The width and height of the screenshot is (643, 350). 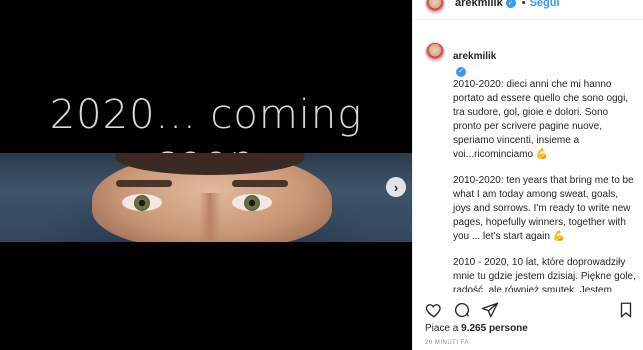 What do you see at coordinates (474, 56) in the screenshot?
I see `caption-username: arekmilik` at bounding box center [474, 56].